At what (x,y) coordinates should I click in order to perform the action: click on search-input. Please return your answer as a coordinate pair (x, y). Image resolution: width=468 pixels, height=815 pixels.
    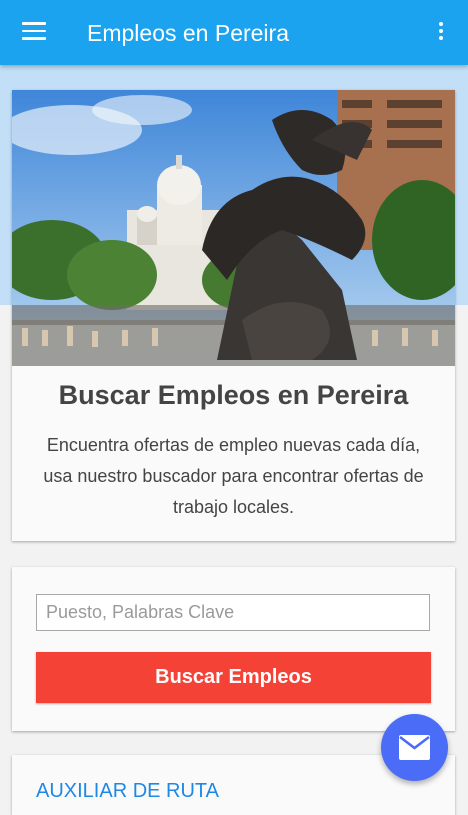
    Looking at the image, I should click on (233, 612).